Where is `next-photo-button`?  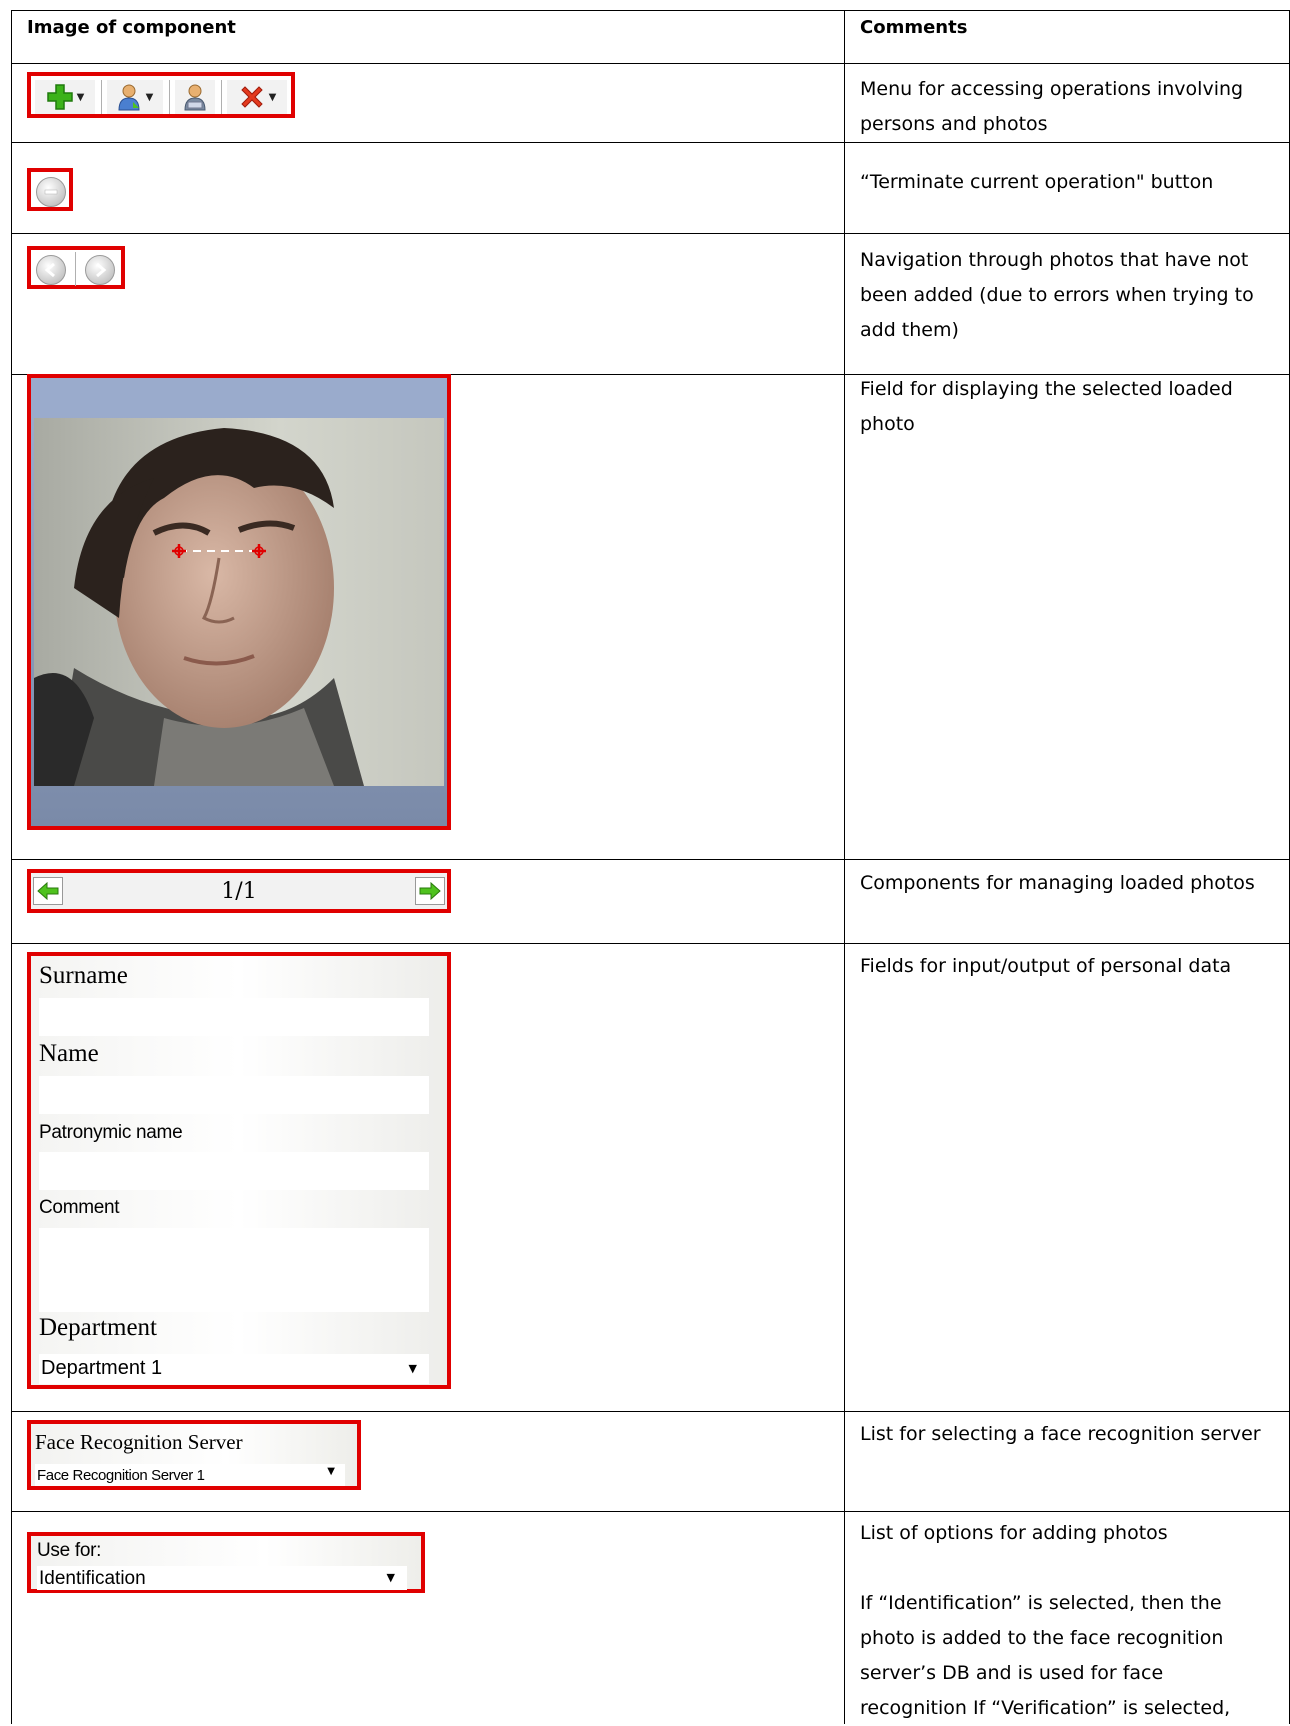
next-photo-button is located at coordinates (430, 891).